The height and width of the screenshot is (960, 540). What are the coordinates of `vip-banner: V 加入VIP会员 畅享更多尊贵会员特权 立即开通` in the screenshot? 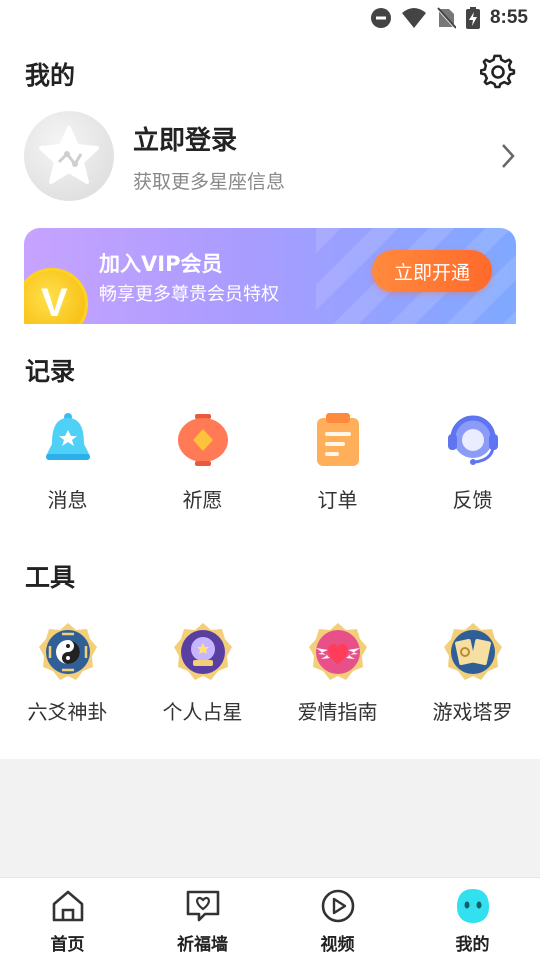 It's located at (270, 283).